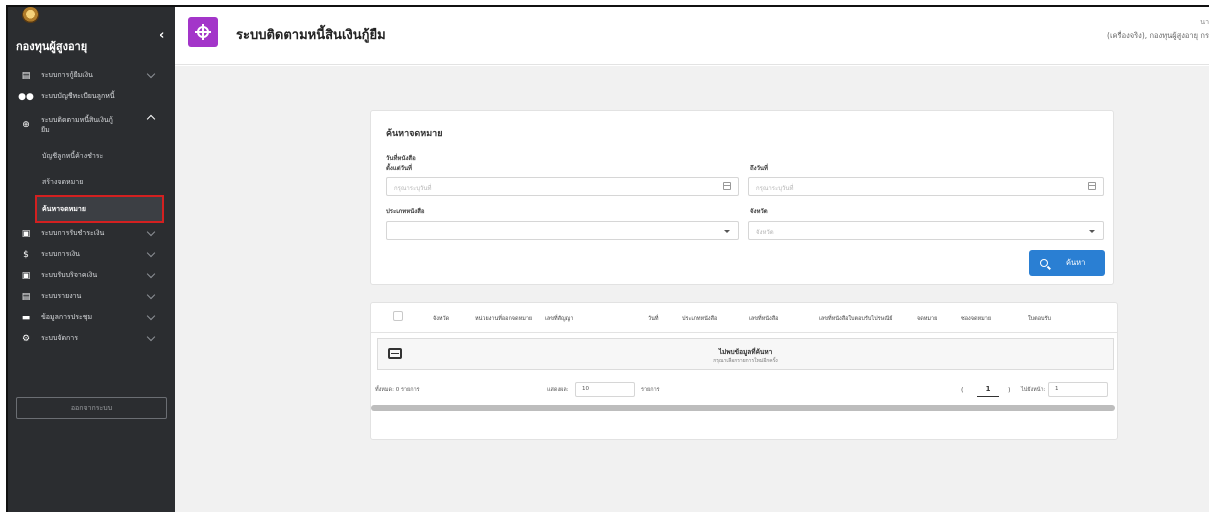 This screenshot has width=1209, height=512. What do you see at coordinates (441, 319) in the screenshot?
I see `column-header: จังหวัด` at bounding box center [441, 319].